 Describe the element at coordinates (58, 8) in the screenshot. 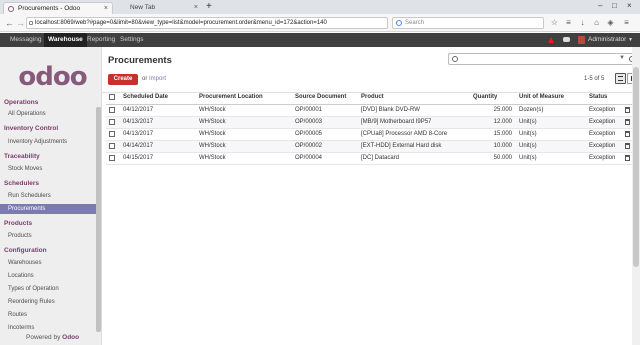

I see `browser-tab-procurements: Procurements - Odoo ×` at that location.